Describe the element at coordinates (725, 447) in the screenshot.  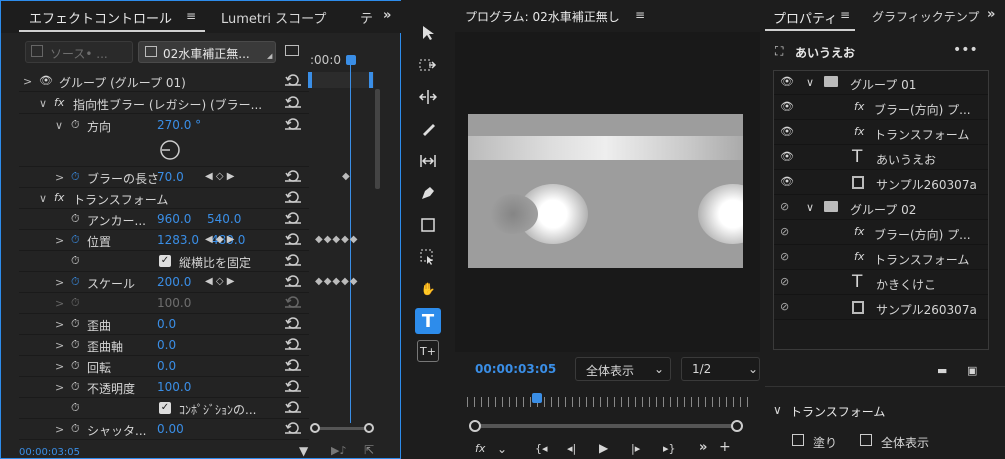
I see `add-button-icon: +` at that location.